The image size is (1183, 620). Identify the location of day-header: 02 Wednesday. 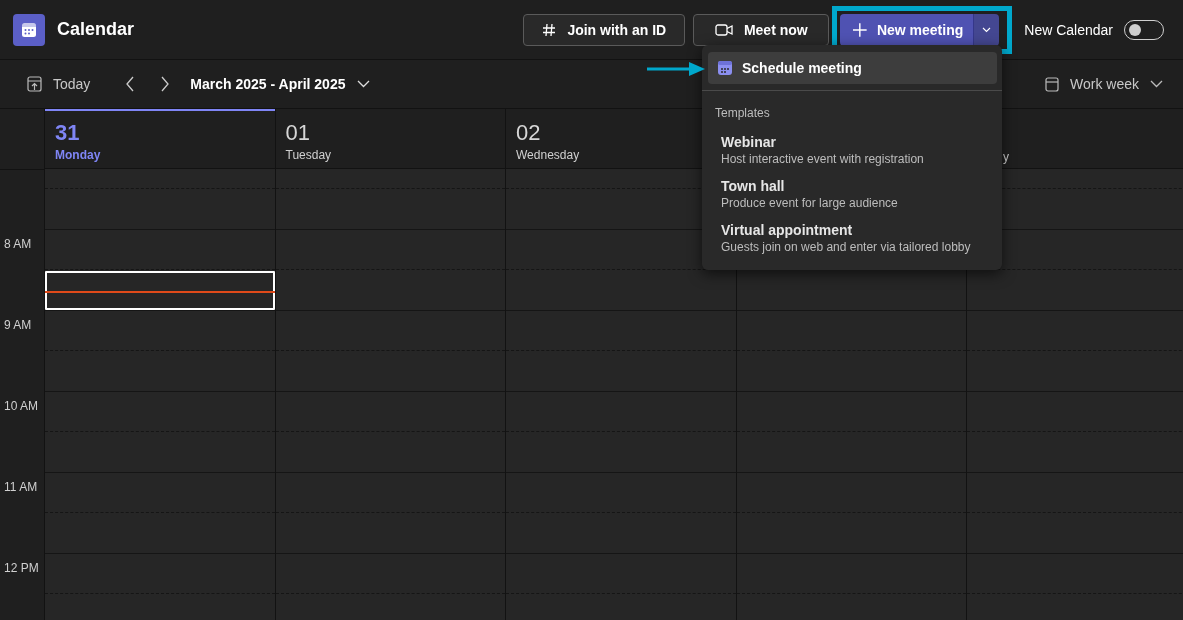
(548, 141).